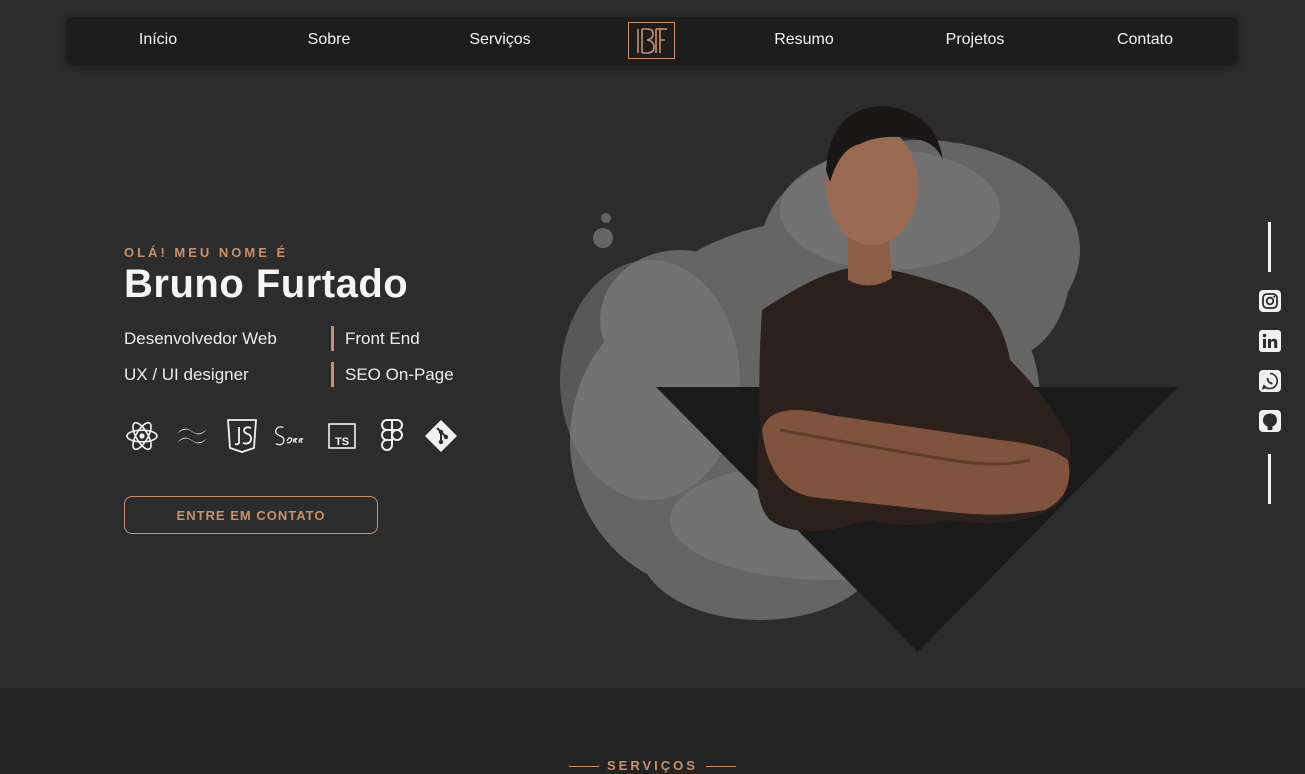 The height and width of the screenshot is (774, 1305). I want to click on hero-name: Bruno Furtado, so click(266, 284).